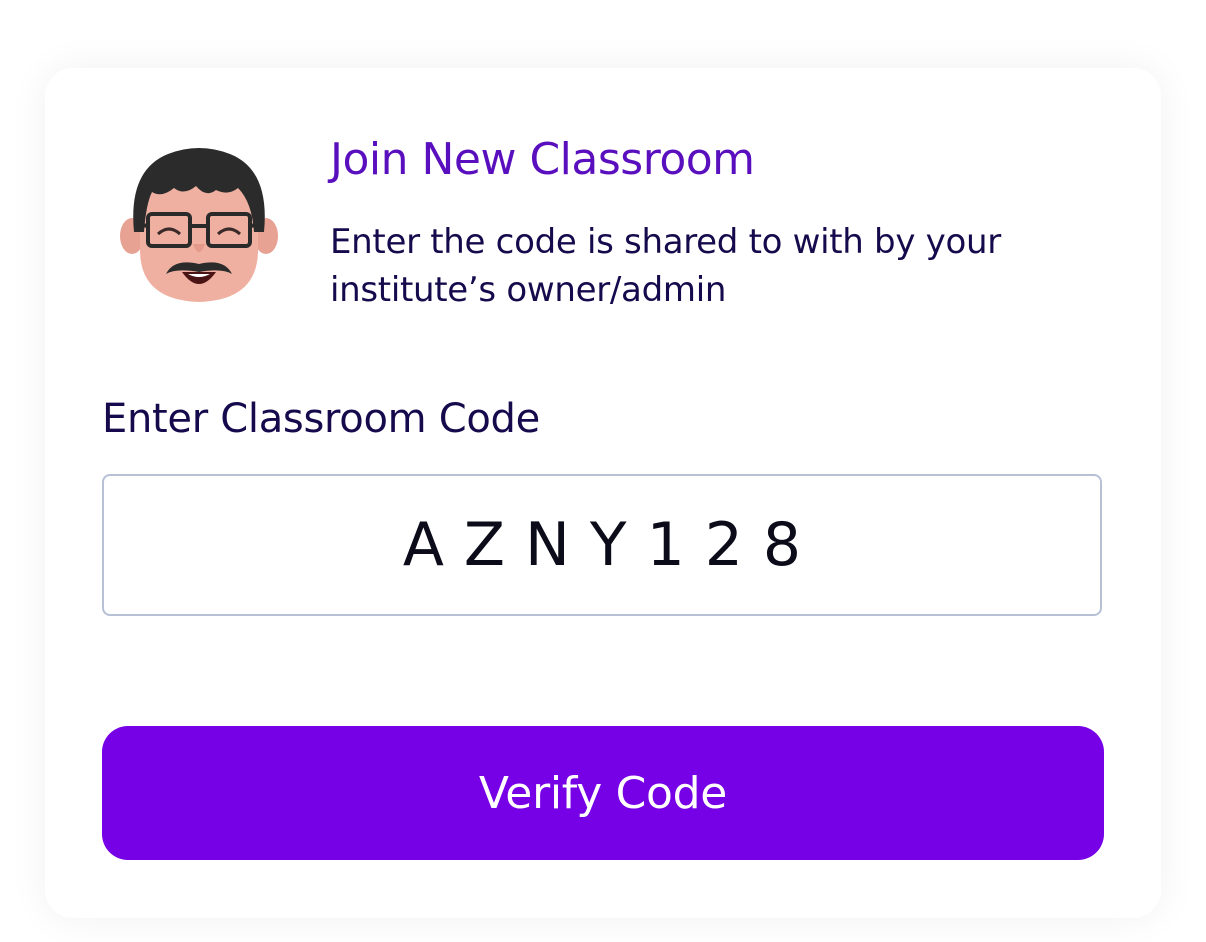 The height and width of the screenshot is (942, 1206). What do you see at coordinates (321, 419) in the screenshot?
I see `classroom-code-label: Enter Classroom Code` at bounding box center [321, 419].